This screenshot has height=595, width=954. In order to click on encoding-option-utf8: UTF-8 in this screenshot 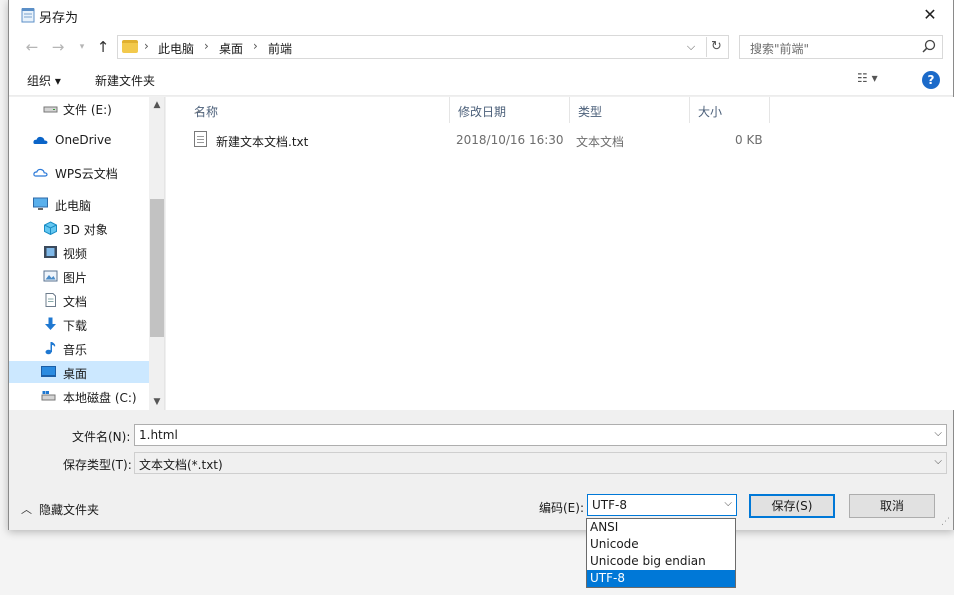, I will do `click(661, 578)`.